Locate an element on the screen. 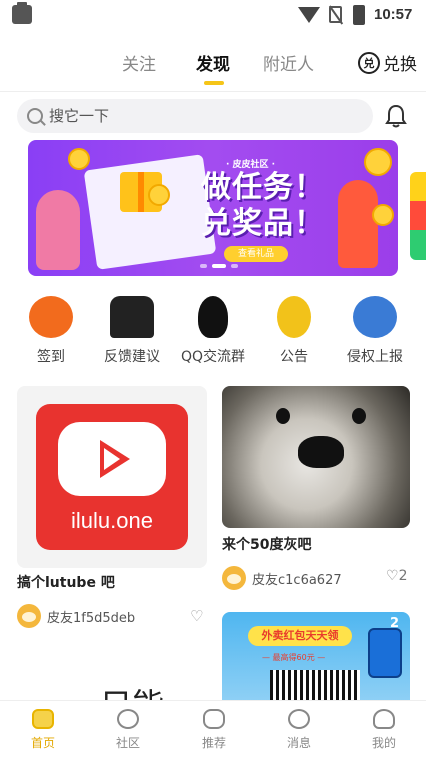 The width and height of the screenshot is (426, 757). quick-link-qq-group: QQ交流群 is located at coordinates (213, 331).